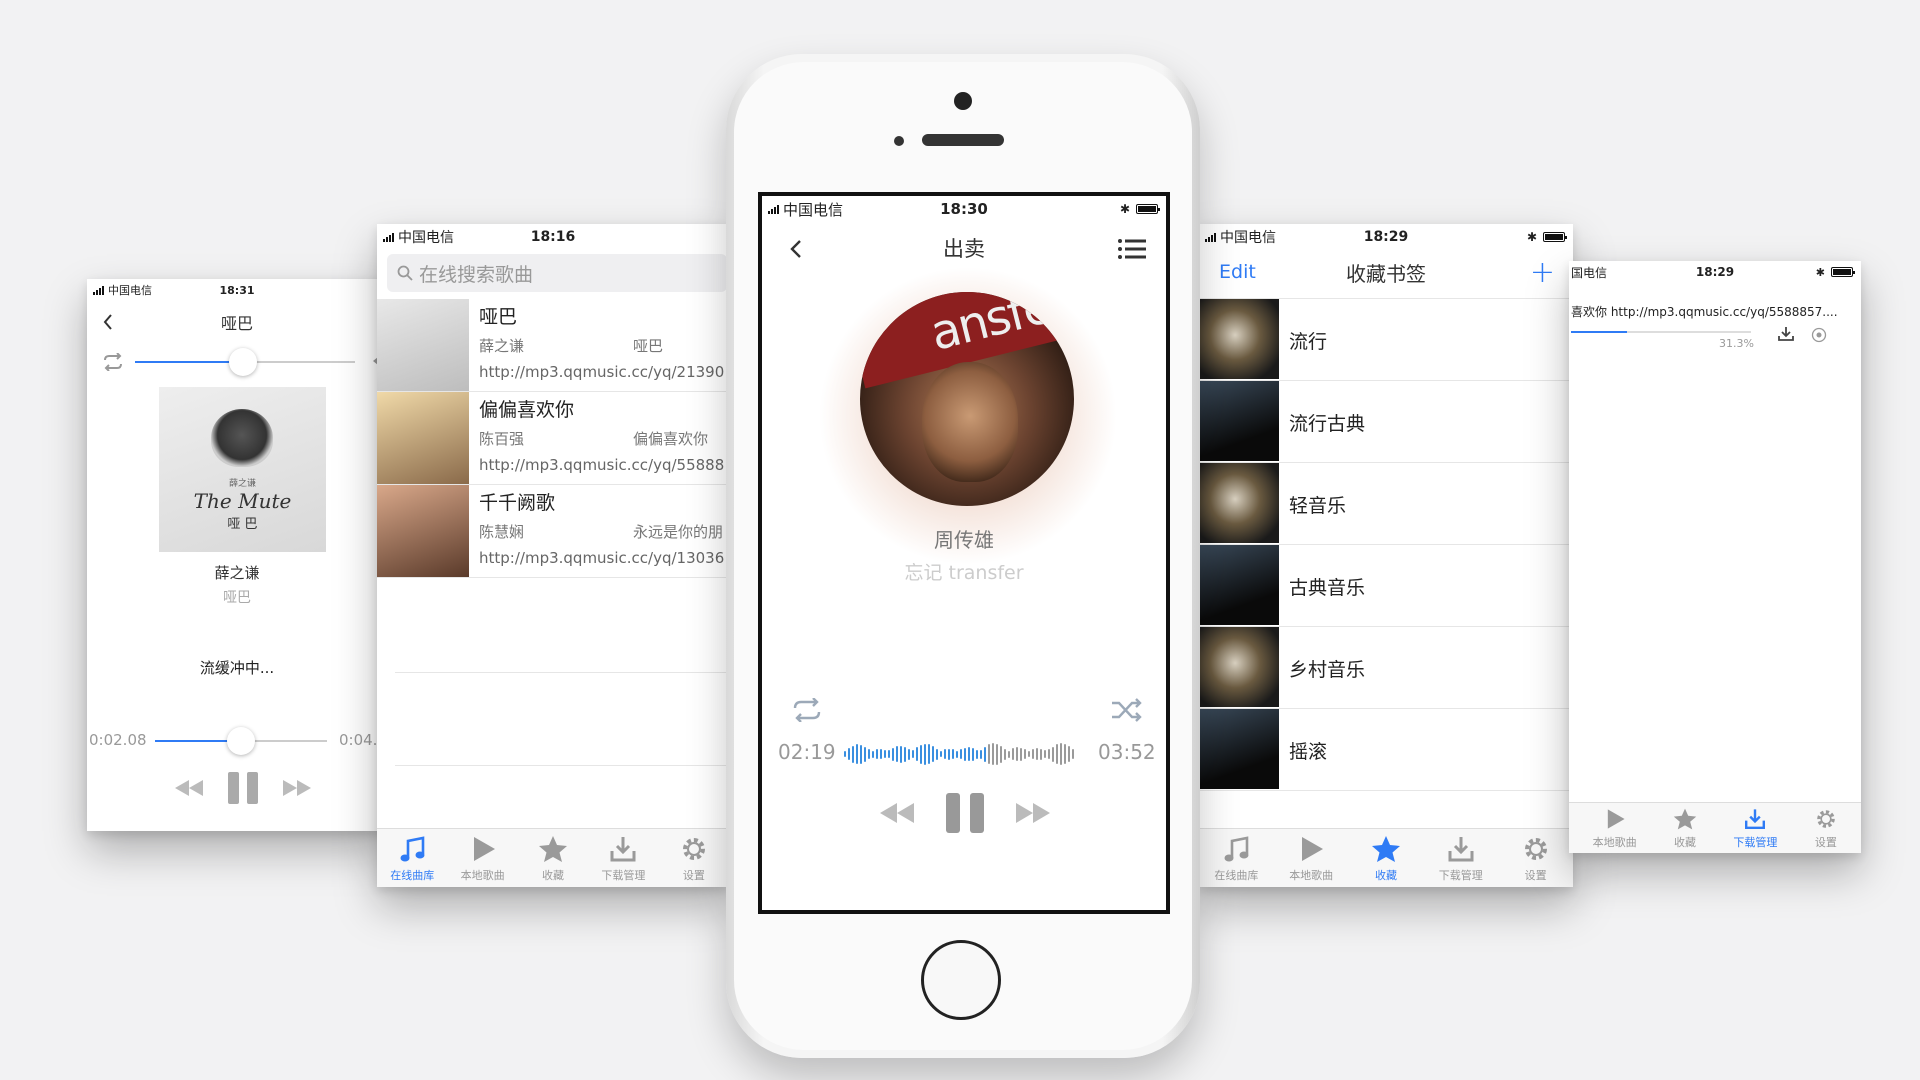 This screenshot has width=1920, height=1080. I want to click on song-title: 哑巴, so click(498, 317).